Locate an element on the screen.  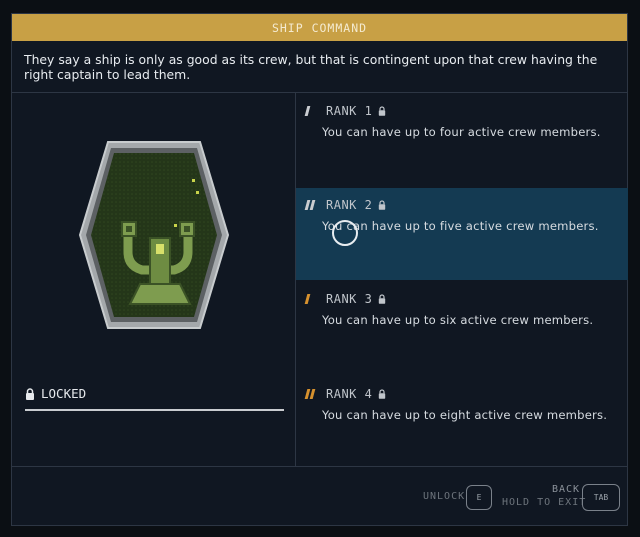
title-bar: SHIP COMMAND is located at coordinates (319, 27).